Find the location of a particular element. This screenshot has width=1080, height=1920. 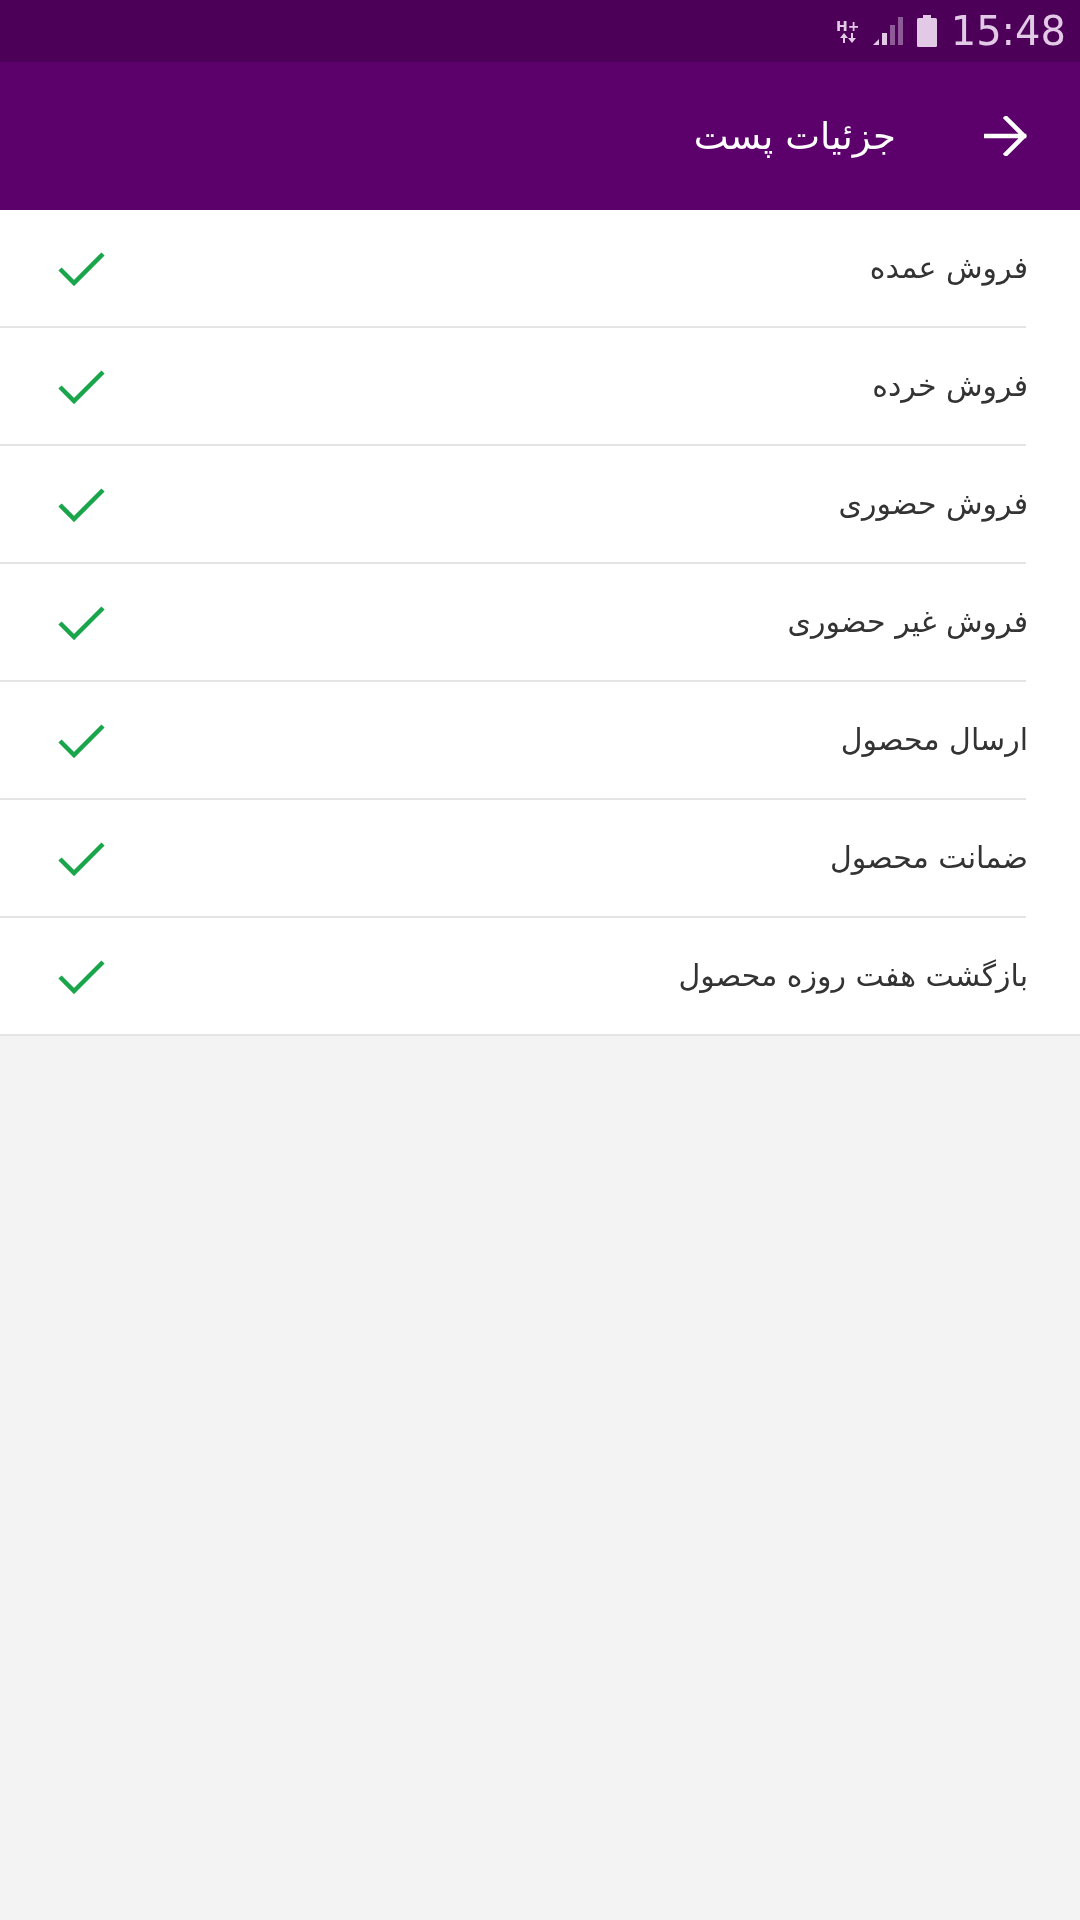

network-type-label: H+ is located at coordinates (848, 26).